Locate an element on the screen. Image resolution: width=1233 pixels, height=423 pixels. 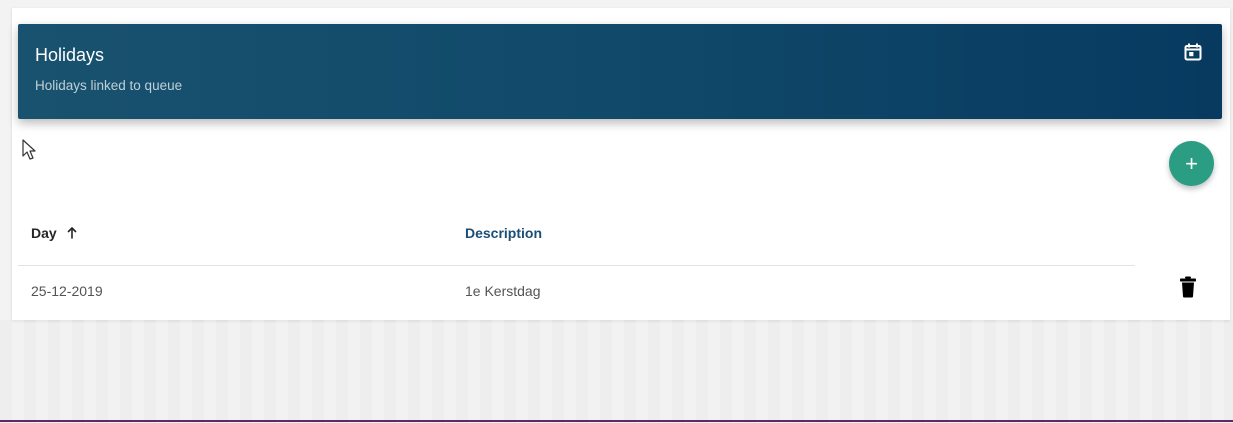
add-holiday-button: + is located at coordinates (1191, 163).